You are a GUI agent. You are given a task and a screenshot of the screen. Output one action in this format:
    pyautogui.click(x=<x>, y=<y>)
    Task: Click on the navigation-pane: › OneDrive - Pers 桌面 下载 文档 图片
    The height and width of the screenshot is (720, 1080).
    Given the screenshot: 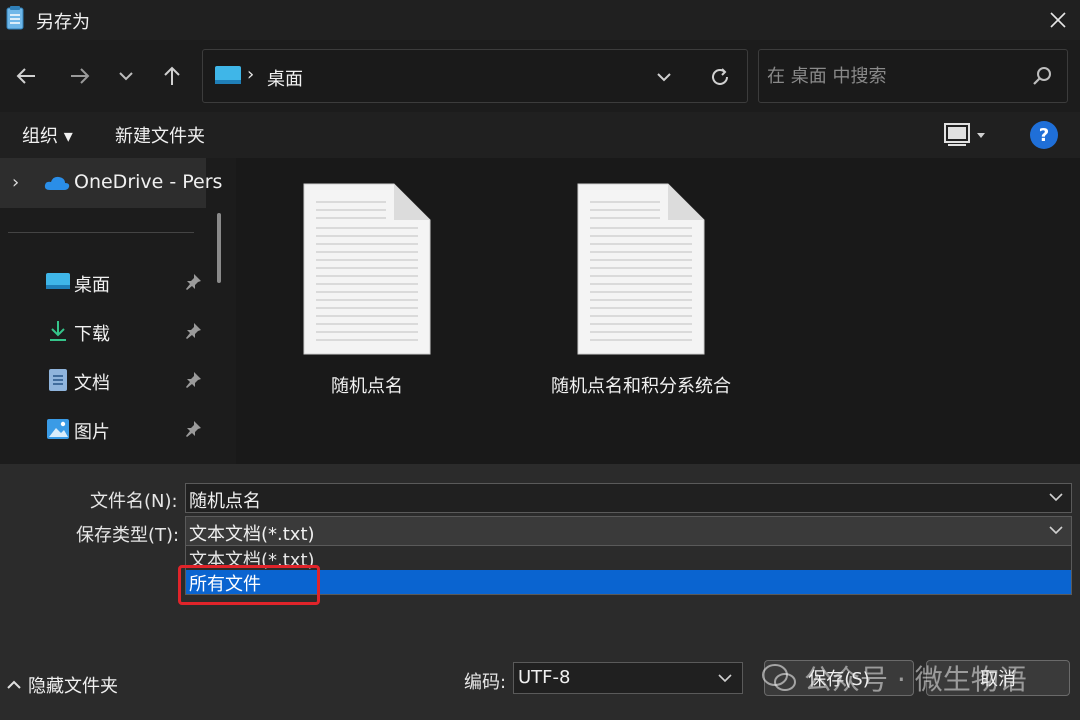 What is the action you would take?
    pyautogui.click(x=118, y=311)
    